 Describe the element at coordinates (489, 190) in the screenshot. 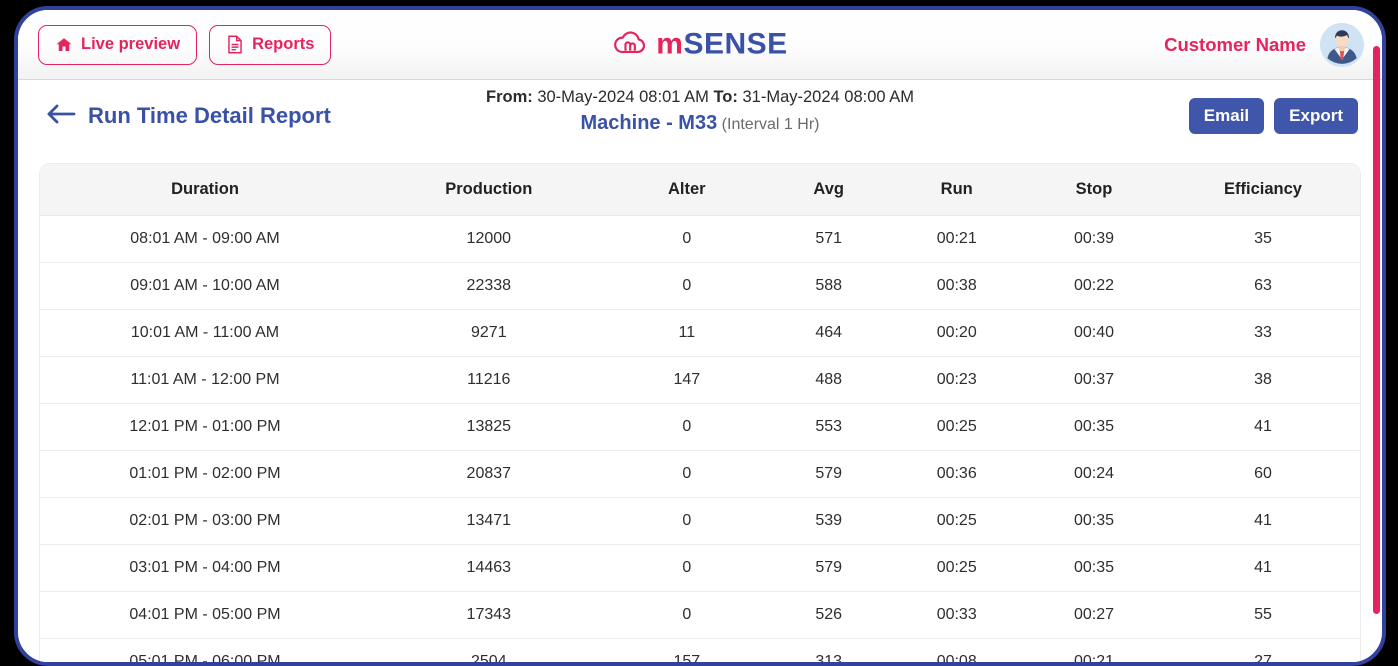

I see `column-header-production: Production` at that location.